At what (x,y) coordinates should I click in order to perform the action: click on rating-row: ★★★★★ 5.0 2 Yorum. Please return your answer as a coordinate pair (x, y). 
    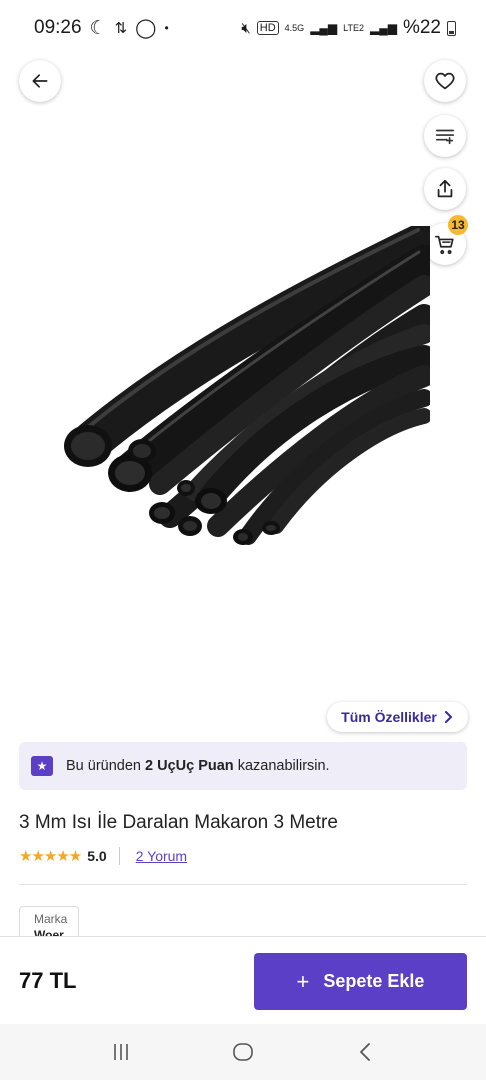
    Looking at the image, I should click on (103, 856).